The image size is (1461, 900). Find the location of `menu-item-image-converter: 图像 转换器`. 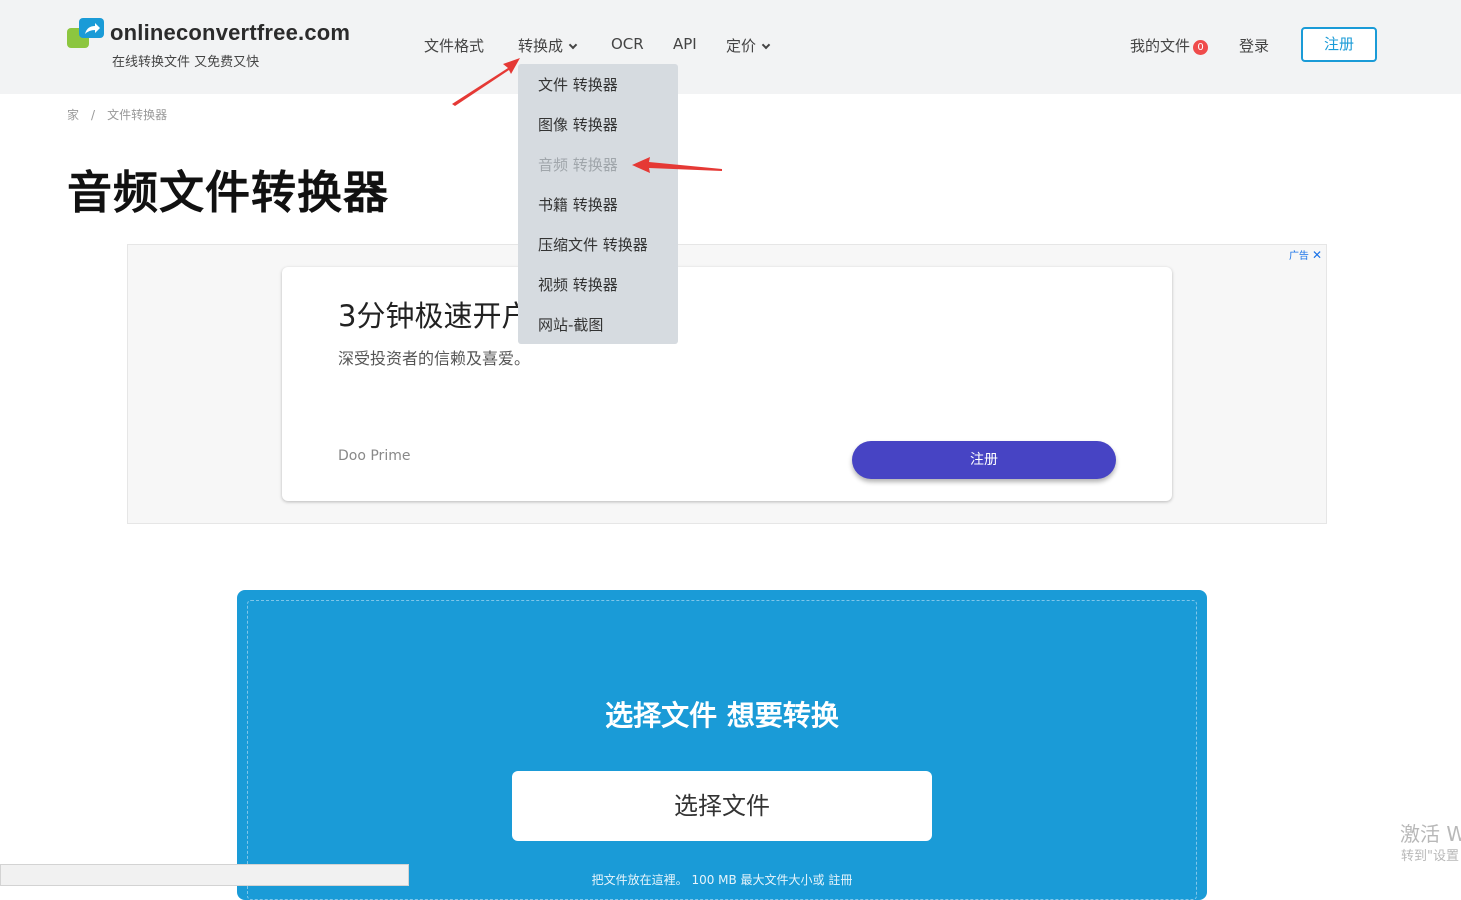

menu-item-image-converter: 图像 转换器 is located at coordinates (578, 124).